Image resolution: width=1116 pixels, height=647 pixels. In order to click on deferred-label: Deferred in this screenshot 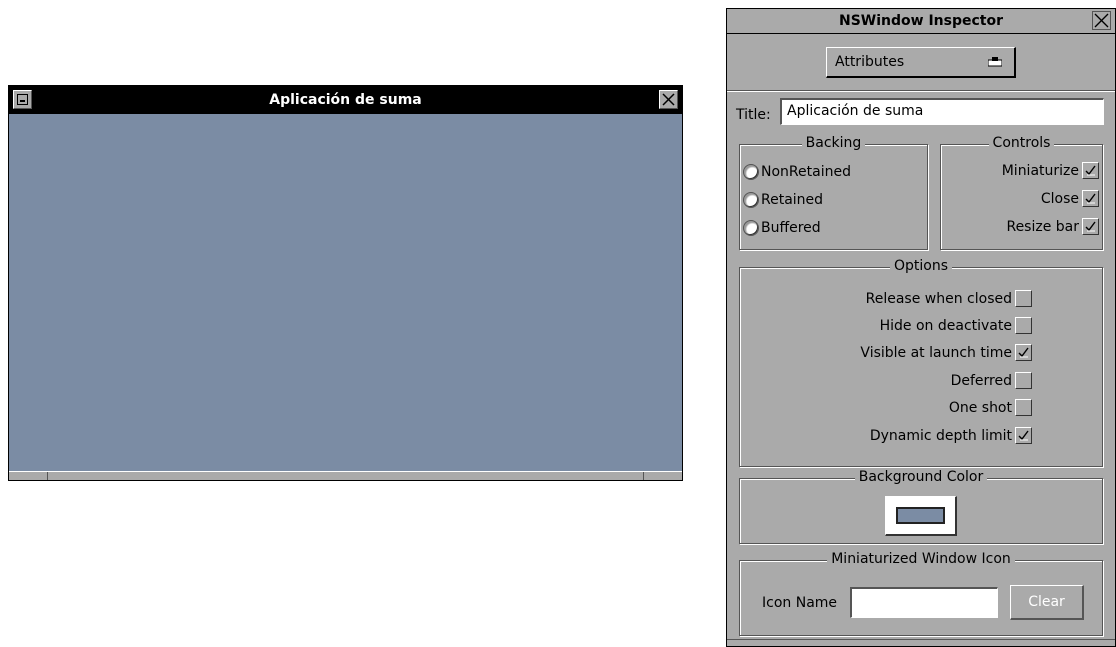, I will do `click(981, 380)`.